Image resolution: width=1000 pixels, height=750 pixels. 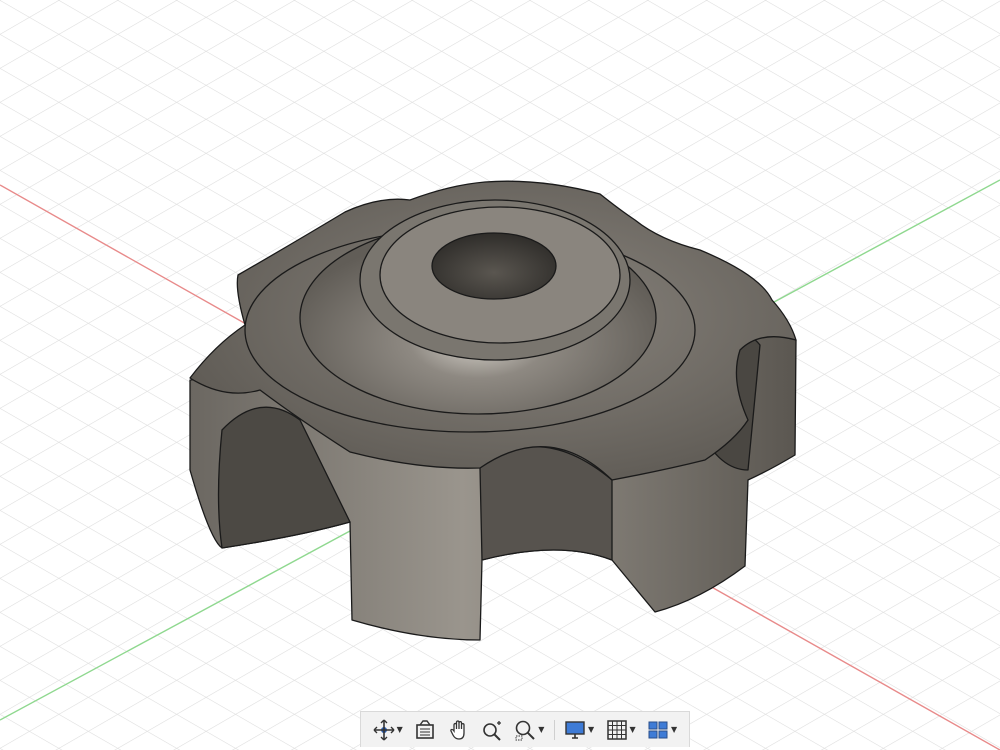 I want to click on center-hole, so click(x=494, y=266).